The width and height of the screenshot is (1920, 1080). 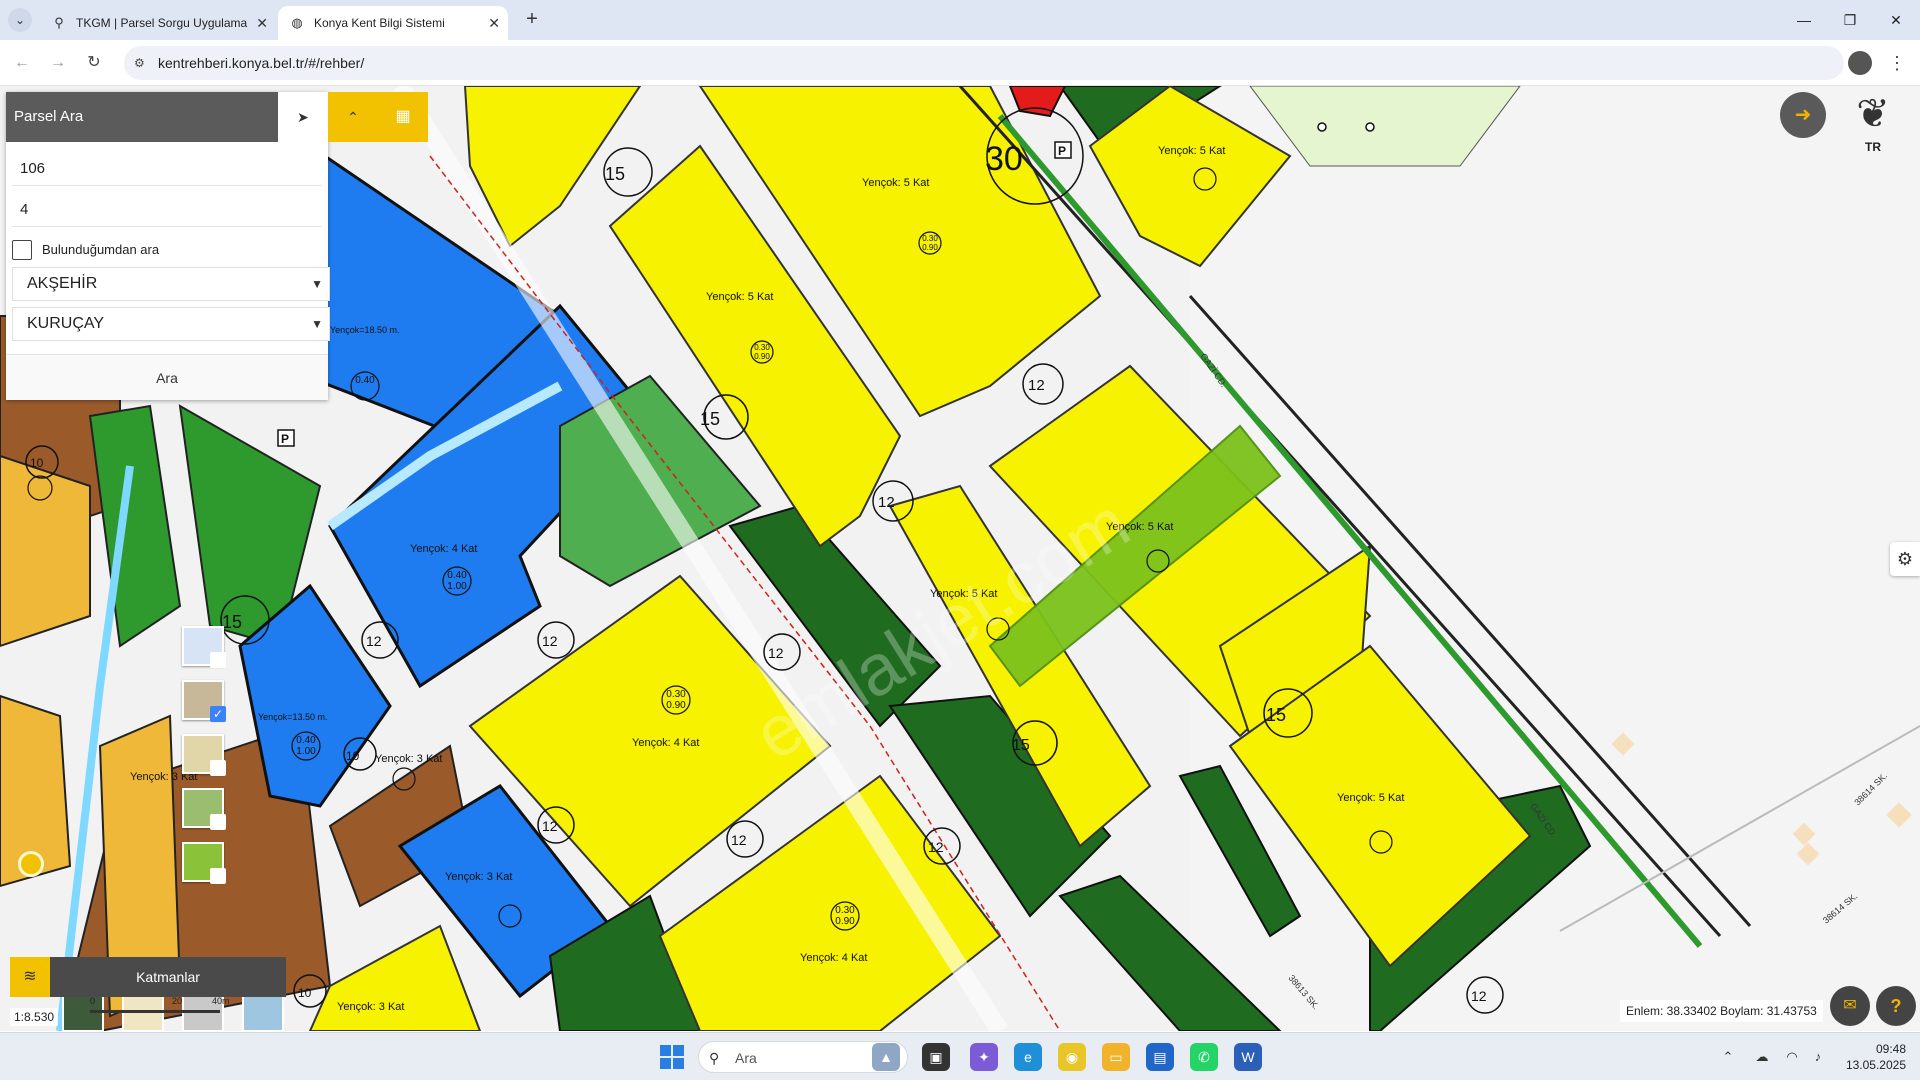 I want to click on tab-title: Konya Kent Bilgi Sistemi, so click(x=379, y=23).